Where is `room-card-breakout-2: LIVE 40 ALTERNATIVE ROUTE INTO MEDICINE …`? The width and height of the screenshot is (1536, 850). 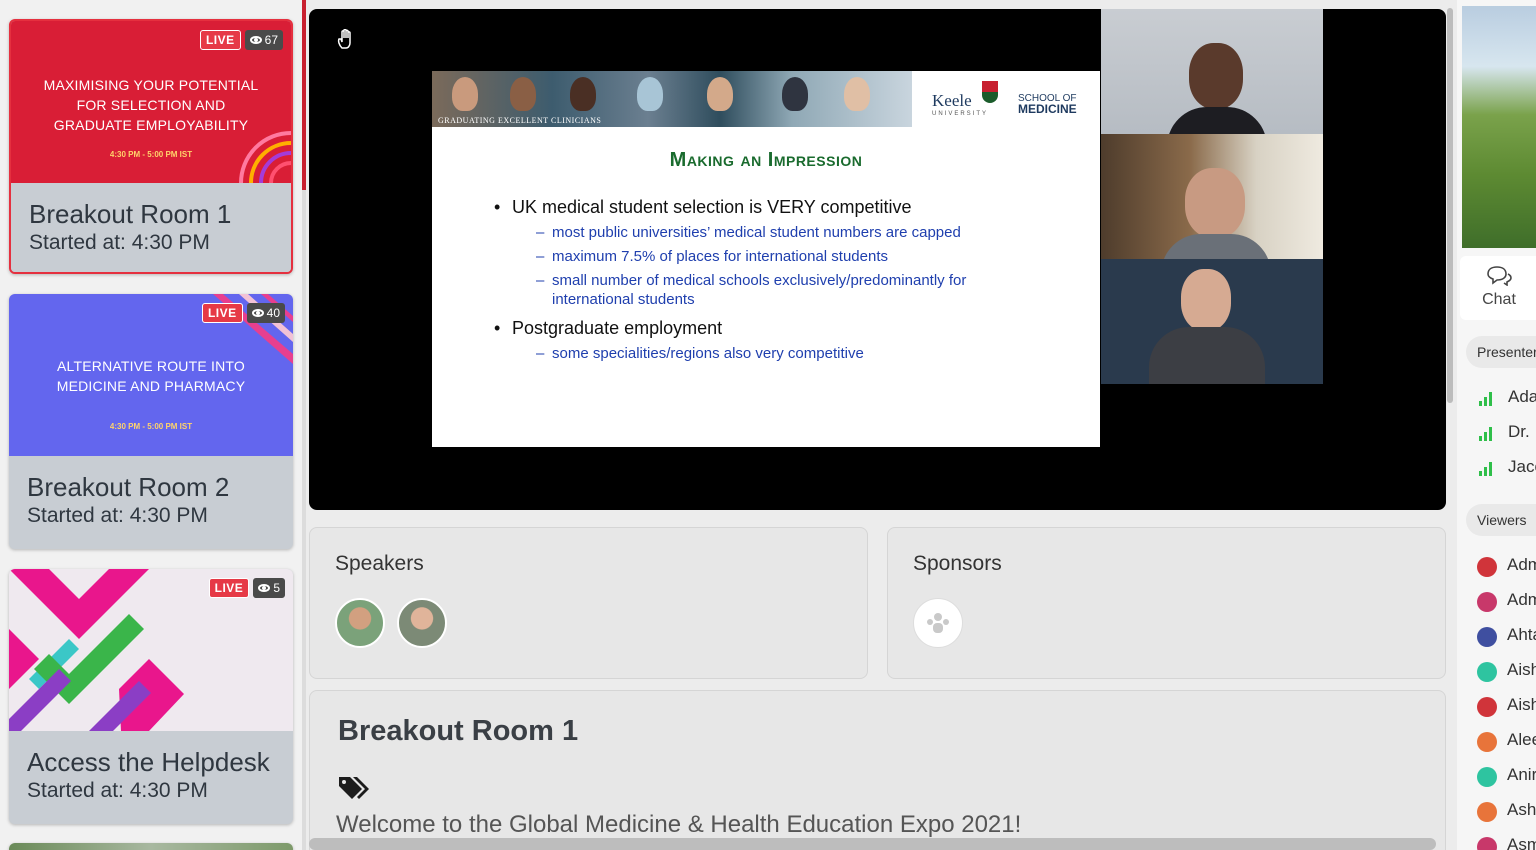 room-card-breakout-2: LIVE 40 ALTERNATIVE ROUTE INTO MEDICINE … is located at coordinates (151, 421).